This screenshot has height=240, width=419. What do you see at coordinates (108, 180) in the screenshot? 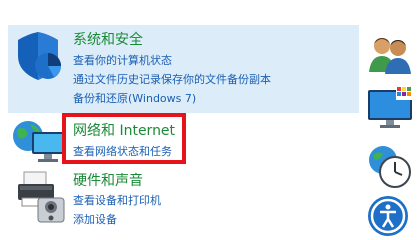
I see `category-title-hardware-sound: 硬件和声音` at bounding box center [108, 180].